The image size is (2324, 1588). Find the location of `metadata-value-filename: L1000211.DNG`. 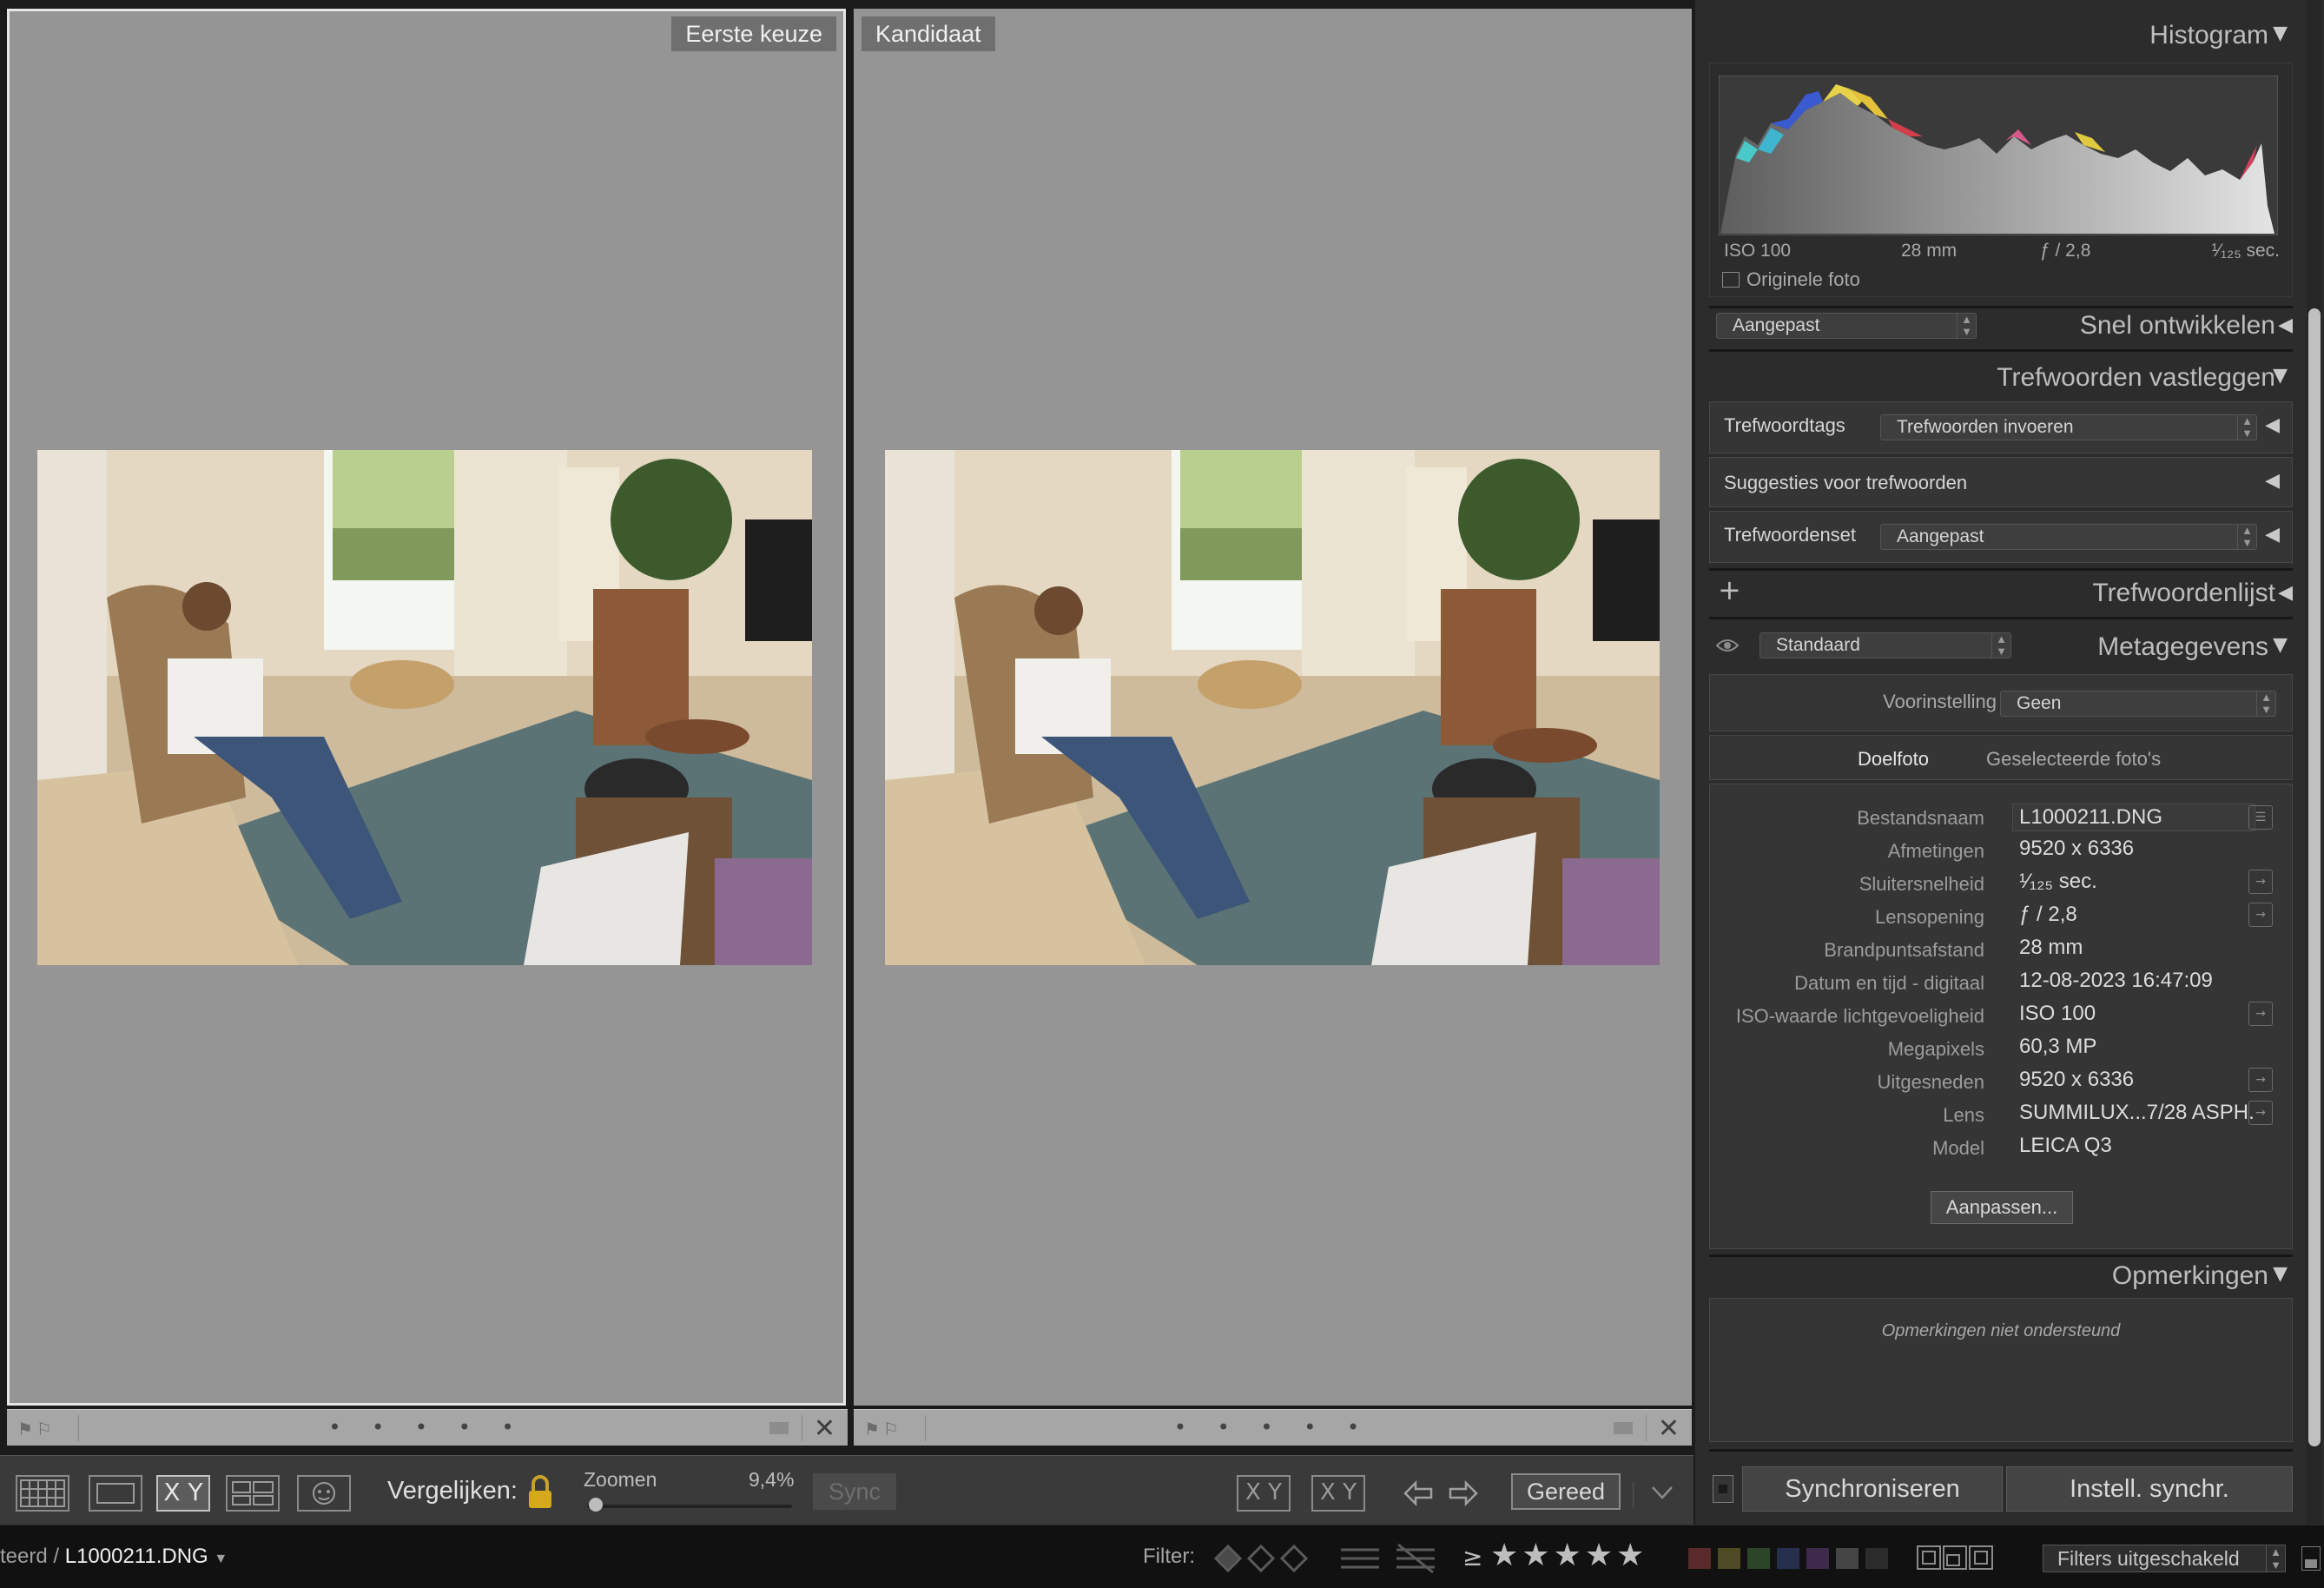

metadata-value-filename: L1000211.DNG is located at coordinates (2090, 817).